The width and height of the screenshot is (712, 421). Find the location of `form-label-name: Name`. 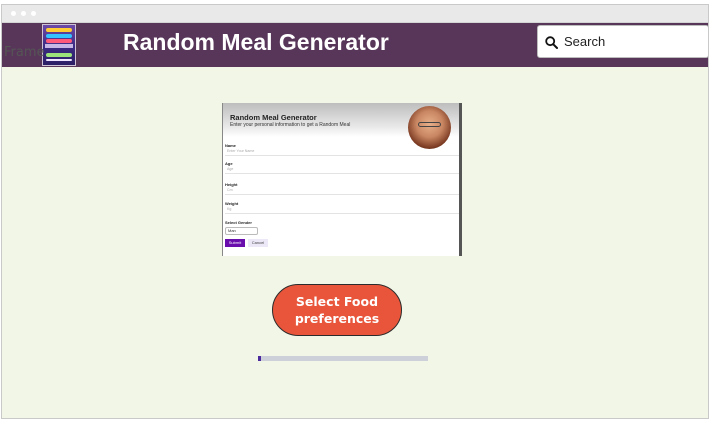

form-label-name: Name is located at coordinates (230, 145).